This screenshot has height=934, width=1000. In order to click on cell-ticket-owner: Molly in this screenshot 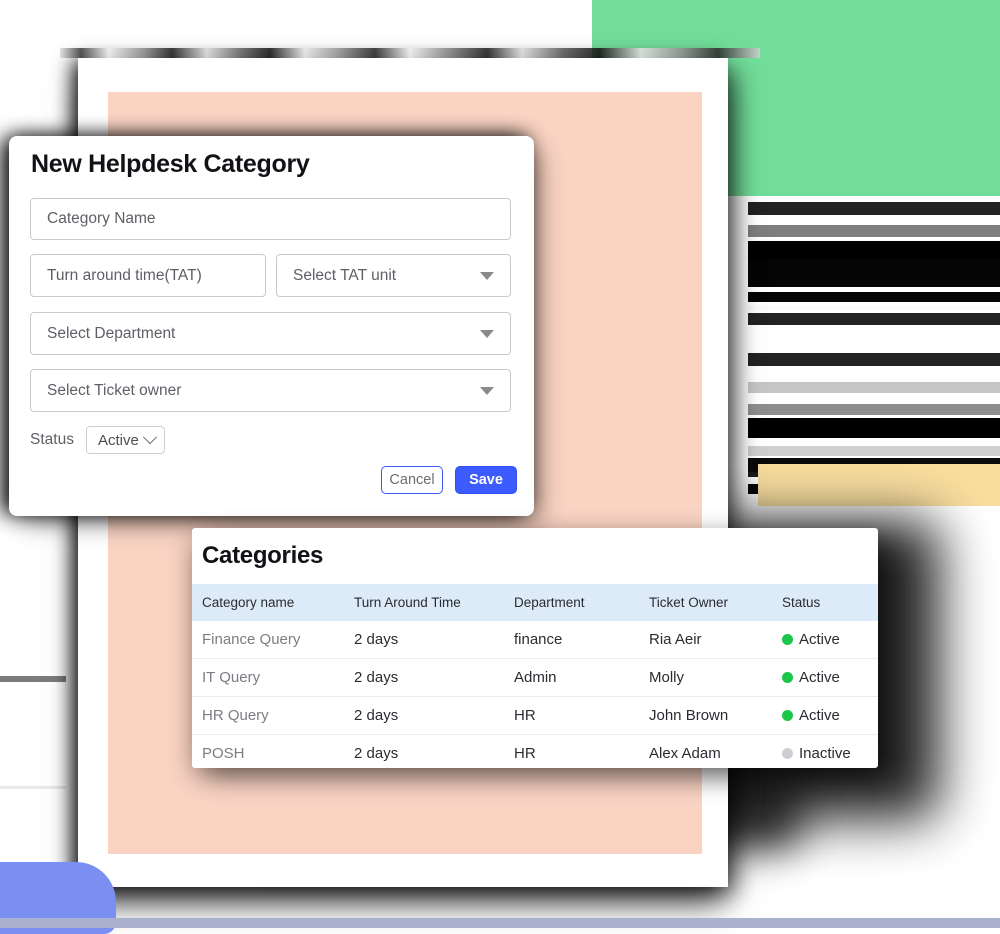, I will do `click(715, 677)`.